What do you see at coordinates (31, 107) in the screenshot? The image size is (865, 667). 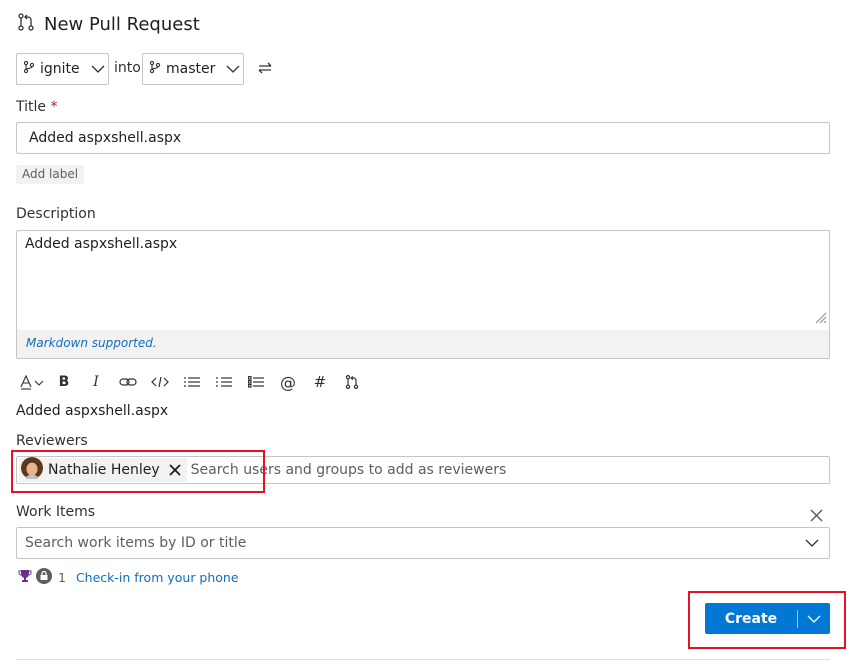 I see `title-label-text: Title` at bounding box center [31, 107].